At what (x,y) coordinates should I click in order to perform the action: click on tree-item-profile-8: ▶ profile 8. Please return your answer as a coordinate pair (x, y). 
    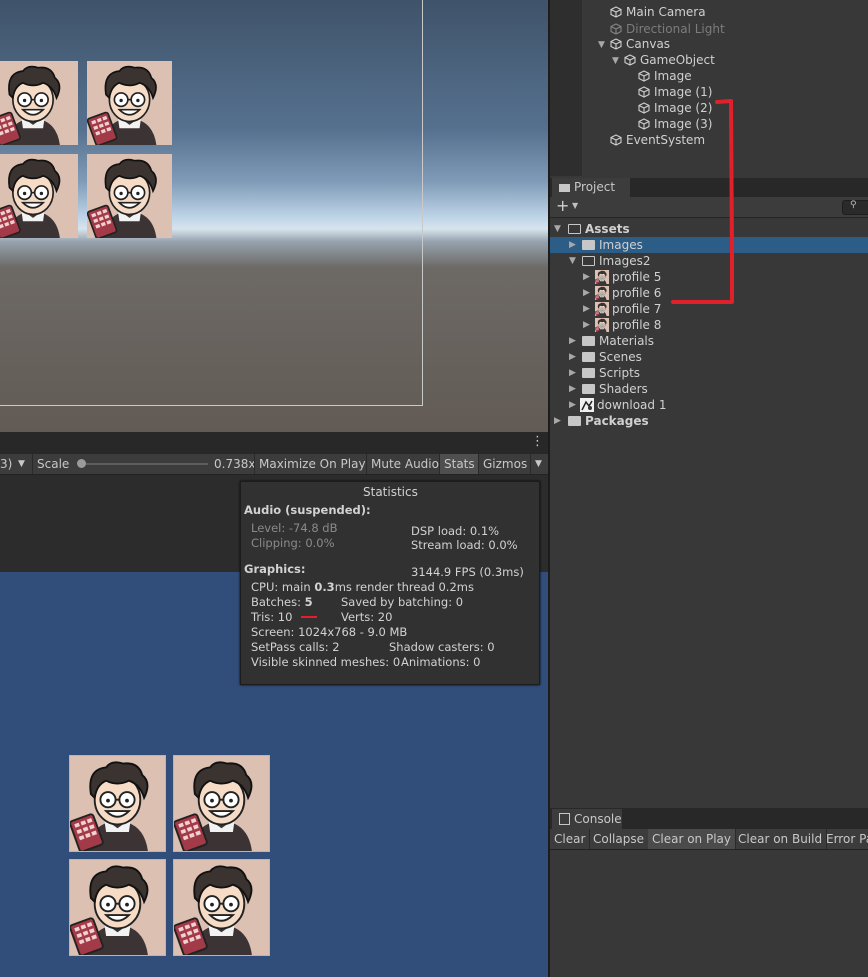
    Looking at the image, I should click on (709, 325).